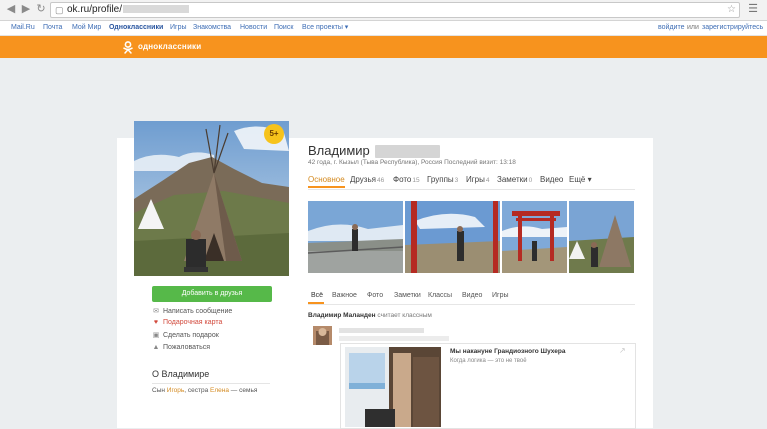 This screenshot has width=767, height=429. What do you see at coordinates (326, 179) in the screenshot?
I see `tab-main: Основное` at bounding box center [326, 179].